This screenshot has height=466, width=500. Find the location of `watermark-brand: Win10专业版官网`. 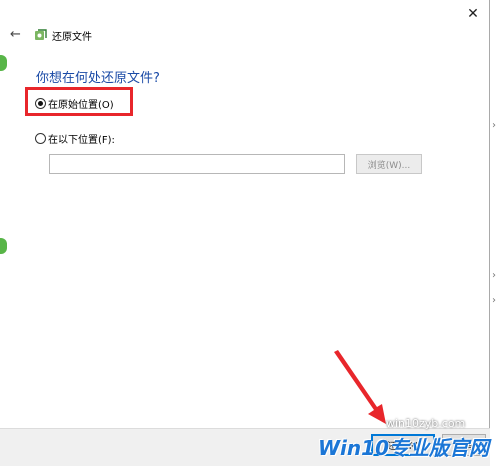

watermark-brand: Win10专业版官网 is located at coordinates (403, 448).